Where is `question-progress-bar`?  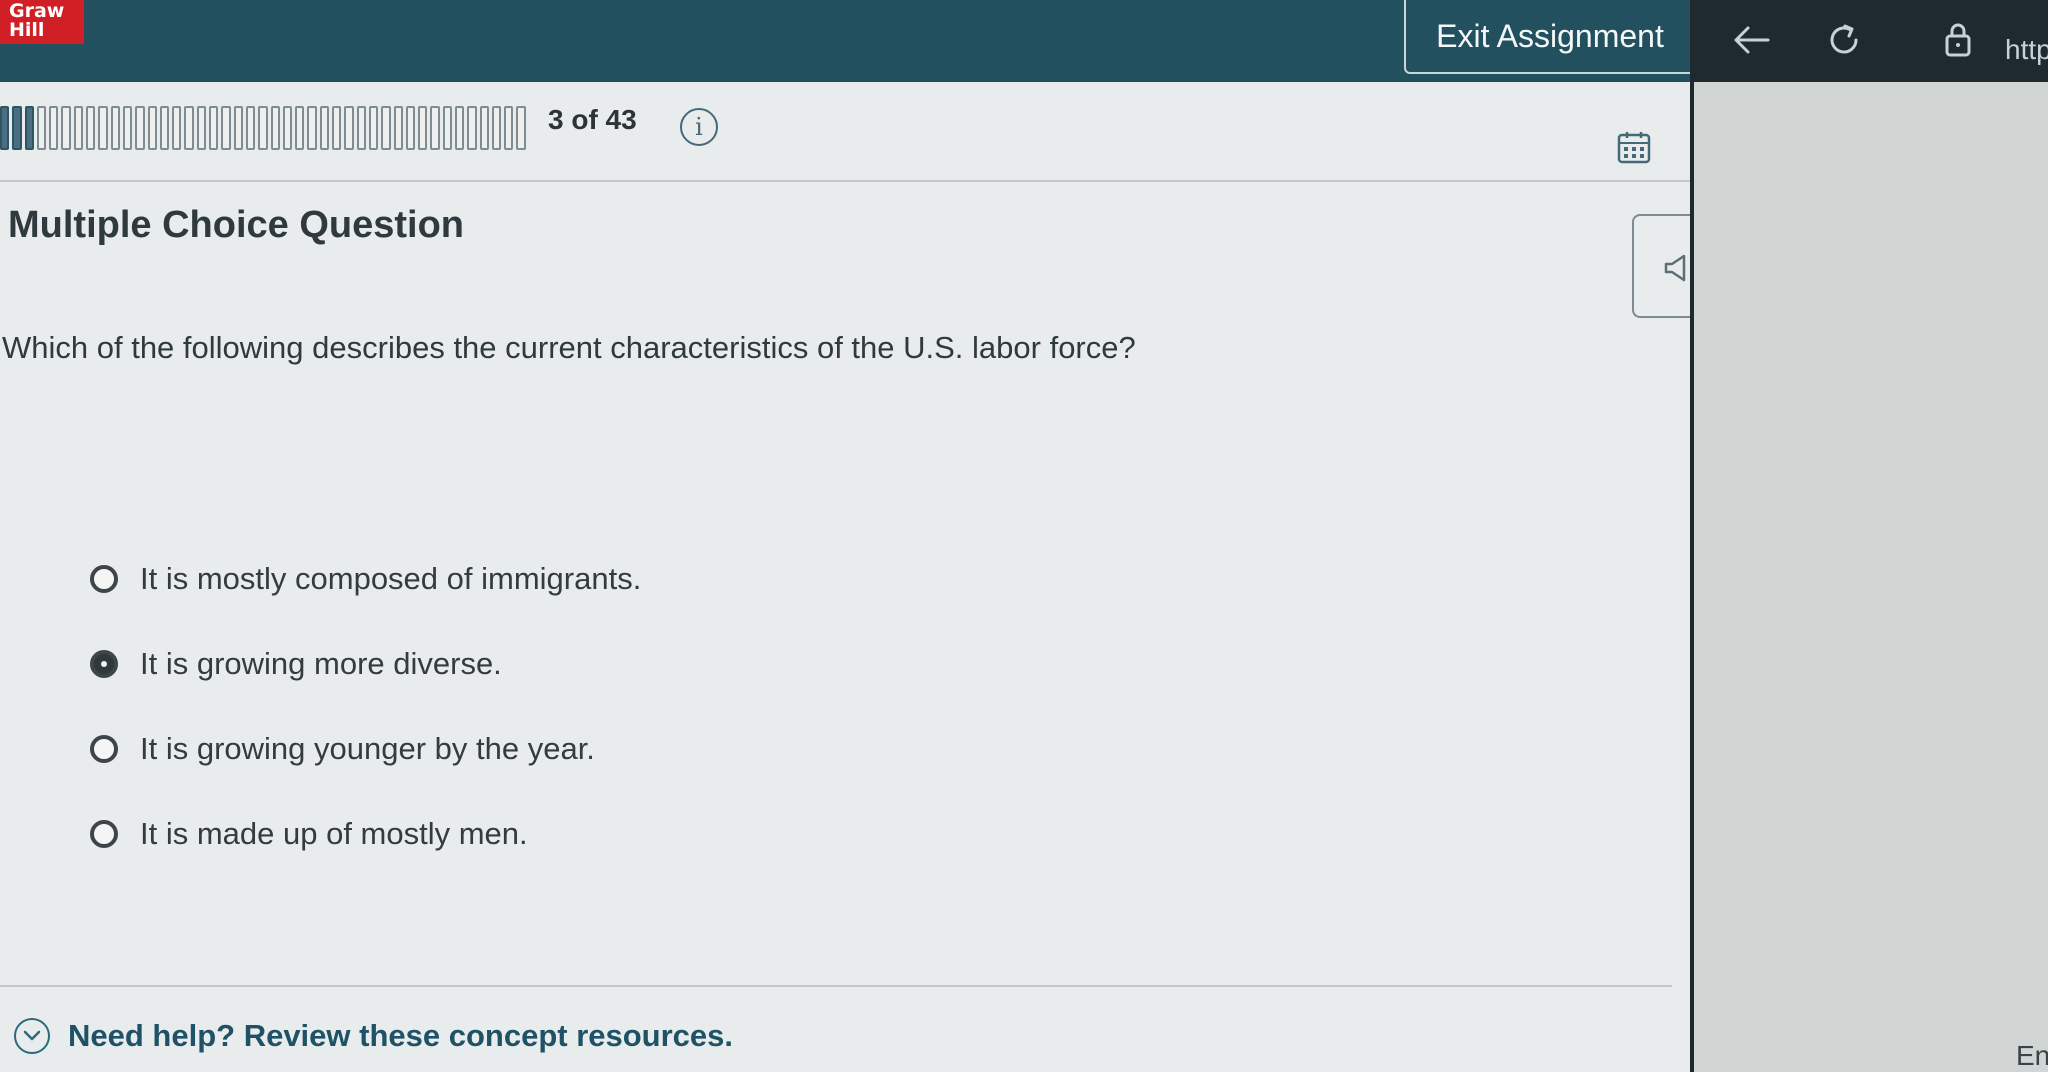 question-progress-bar is located at coordinates (263, 128).